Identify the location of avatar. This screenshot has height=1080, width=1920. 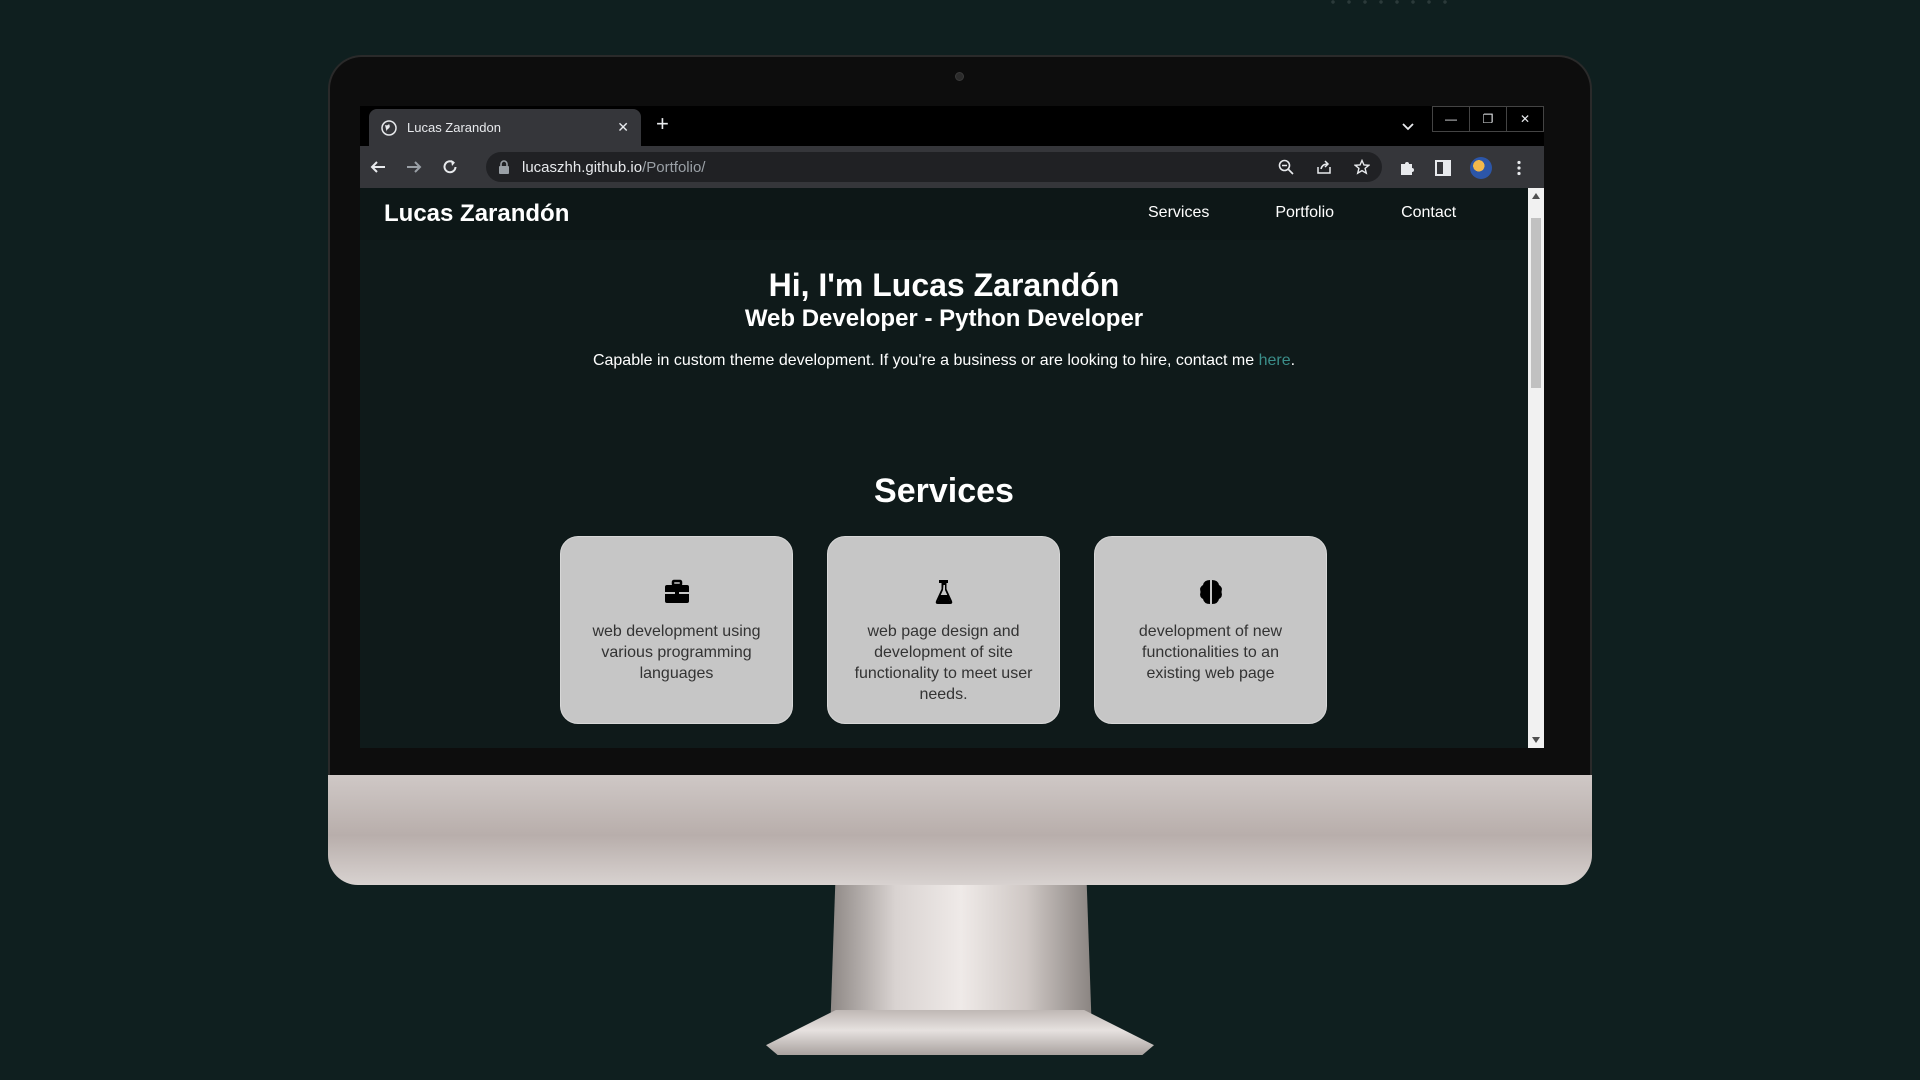
(1481, 168).